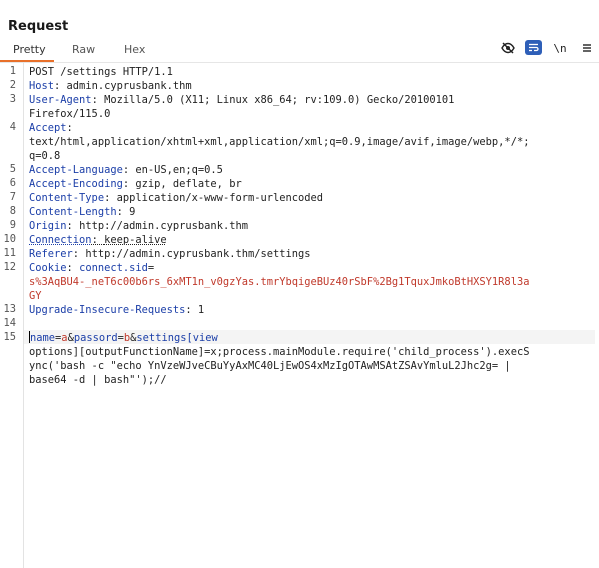  Describe the element at coordinates (9, 323) in the screenshot. I see `line-number: 14` at that location.